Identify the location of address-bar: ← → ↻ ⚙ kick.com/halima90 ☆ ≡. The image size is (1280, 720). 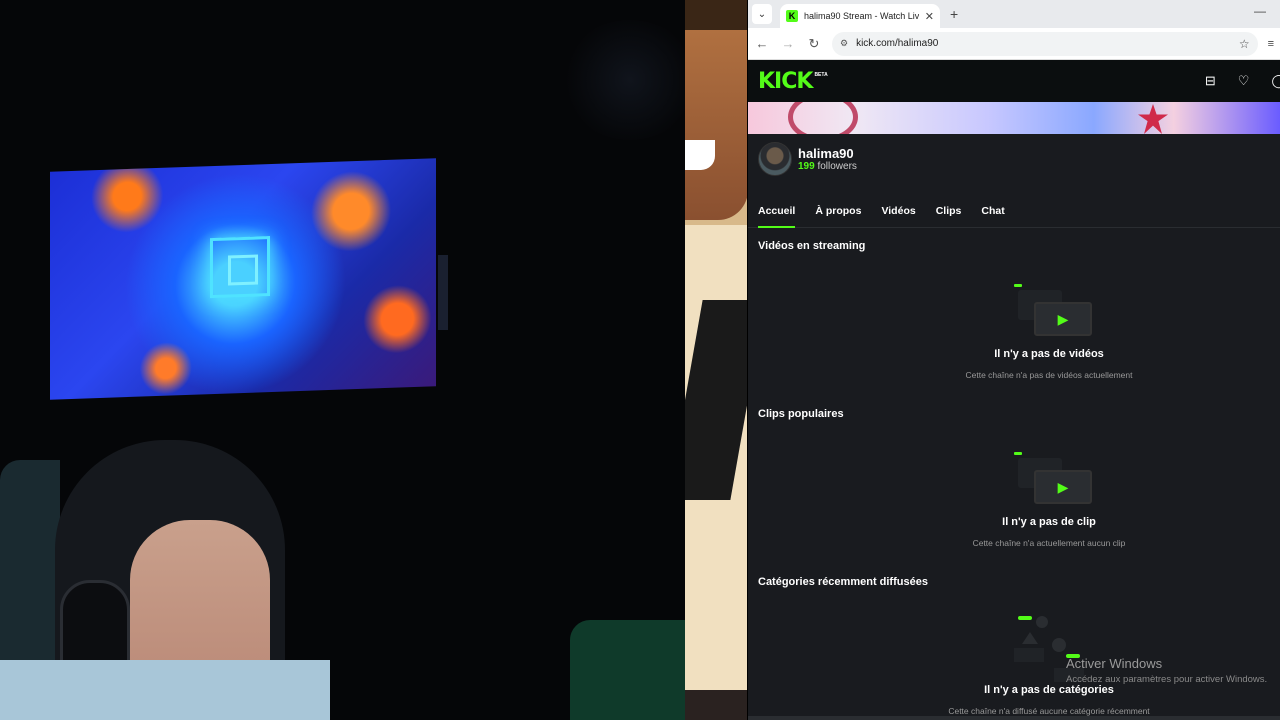
(1014, 44).